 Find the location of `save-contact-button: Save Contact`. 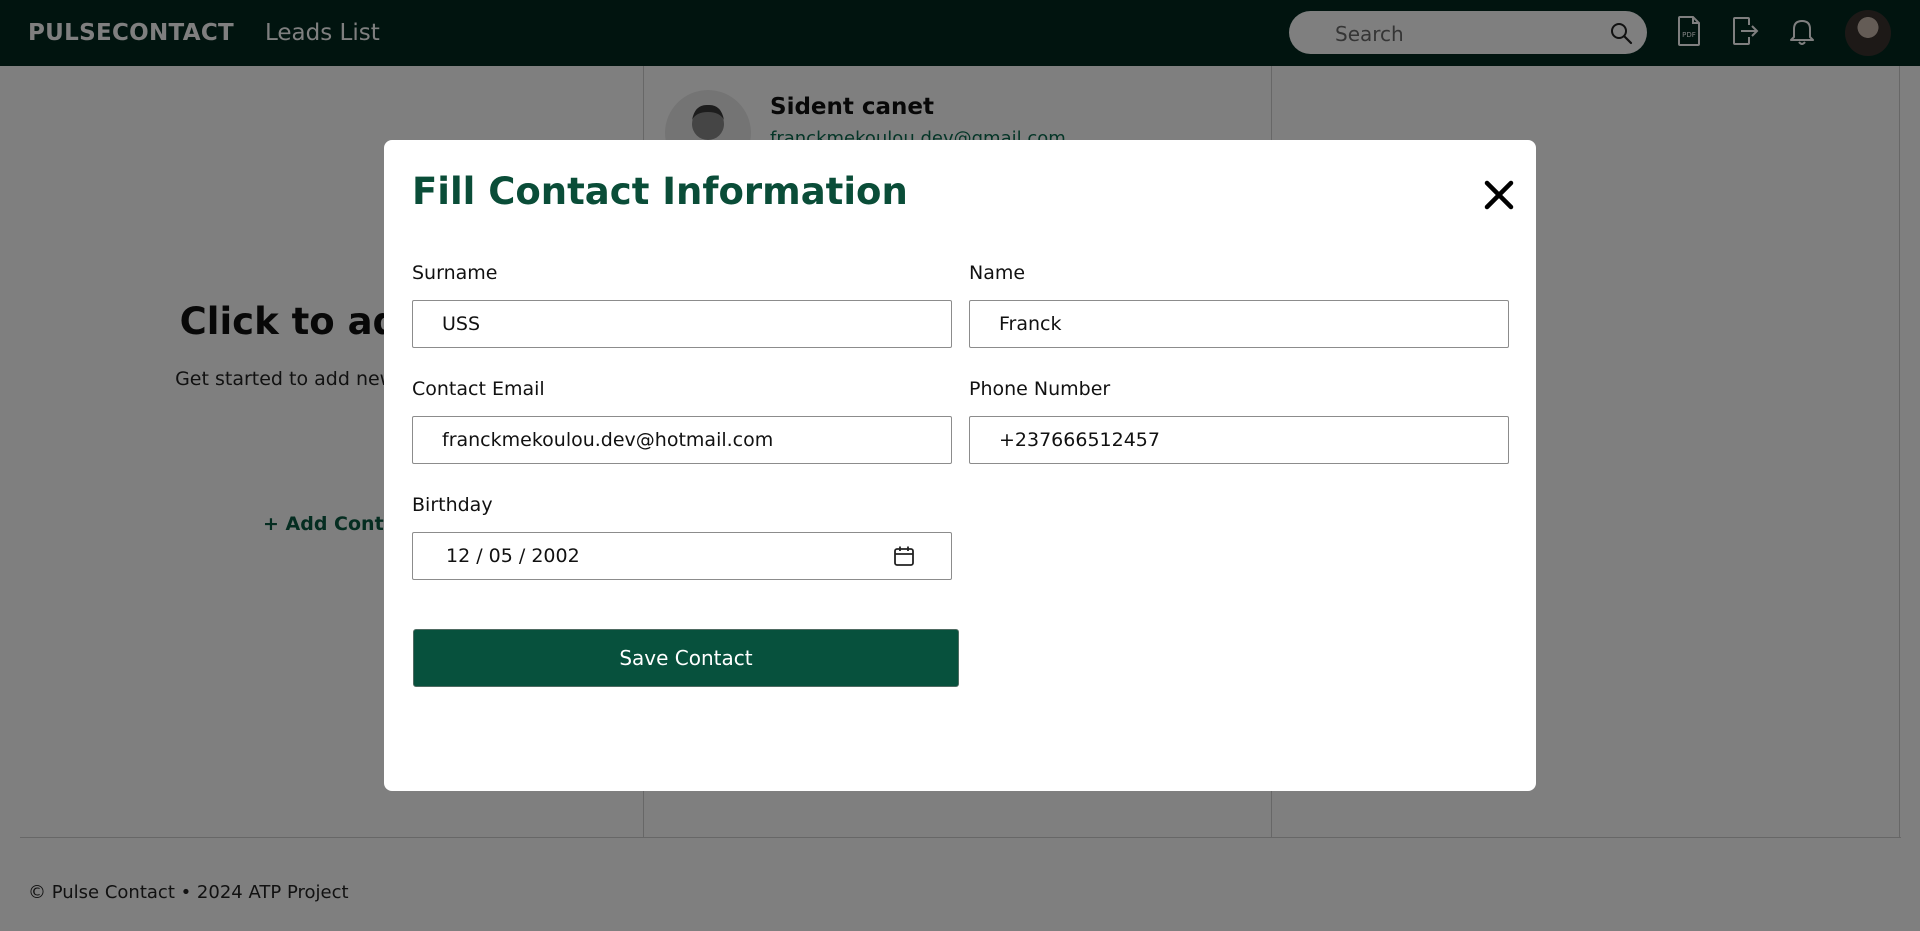

save-contact-button: Save Contact is located at coordinates (686, 658).